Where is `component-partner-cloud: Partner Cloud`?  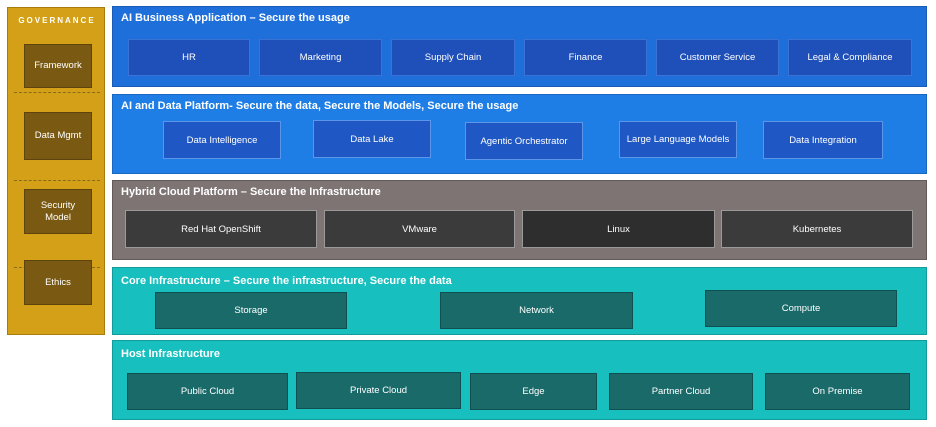
component-partner-cloud: Partner Cloud is located at coordinates (681, 391).